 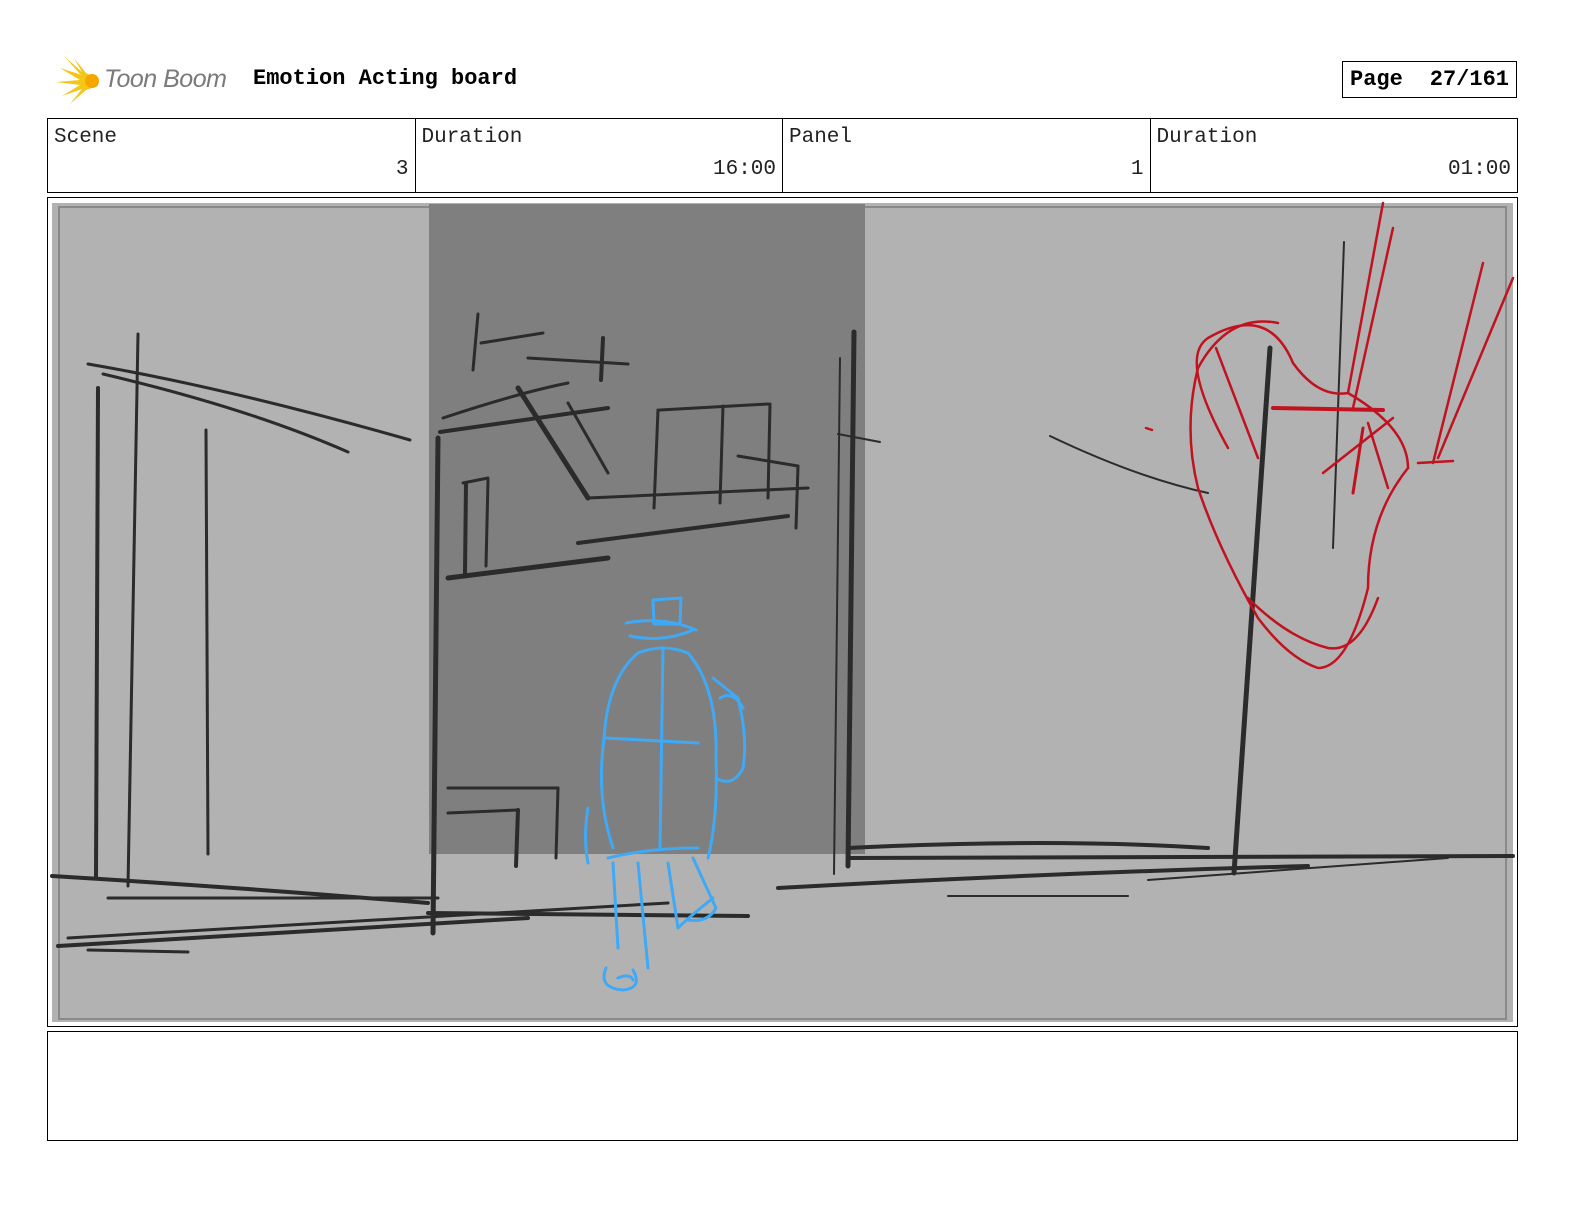 What do you see at coordinates (402, 169) in the screenshot?
I see `scene-value: 3` at bounding box center [402, 169].